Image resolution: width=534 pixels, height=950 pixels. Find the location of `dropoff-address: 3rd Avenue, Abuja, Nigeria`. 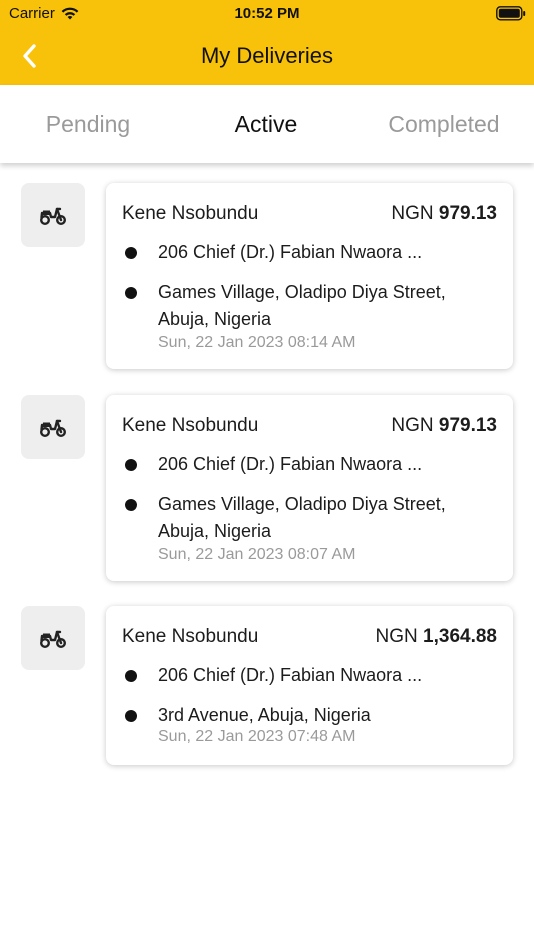

dropoff-address: 3rd Avenue, Abuja, Nigeria is located at coordinates (264, 715).